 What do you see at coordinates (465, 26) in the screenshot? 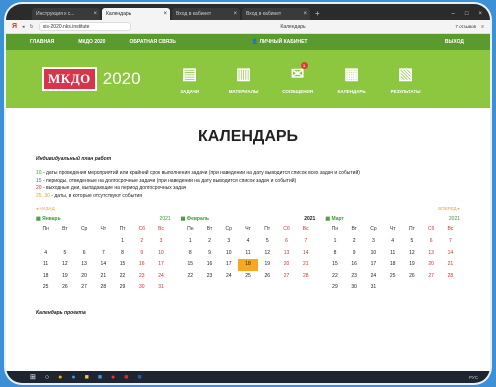
I see `reviews-badge: 7 отзывов` at bounding box center [465, 26].